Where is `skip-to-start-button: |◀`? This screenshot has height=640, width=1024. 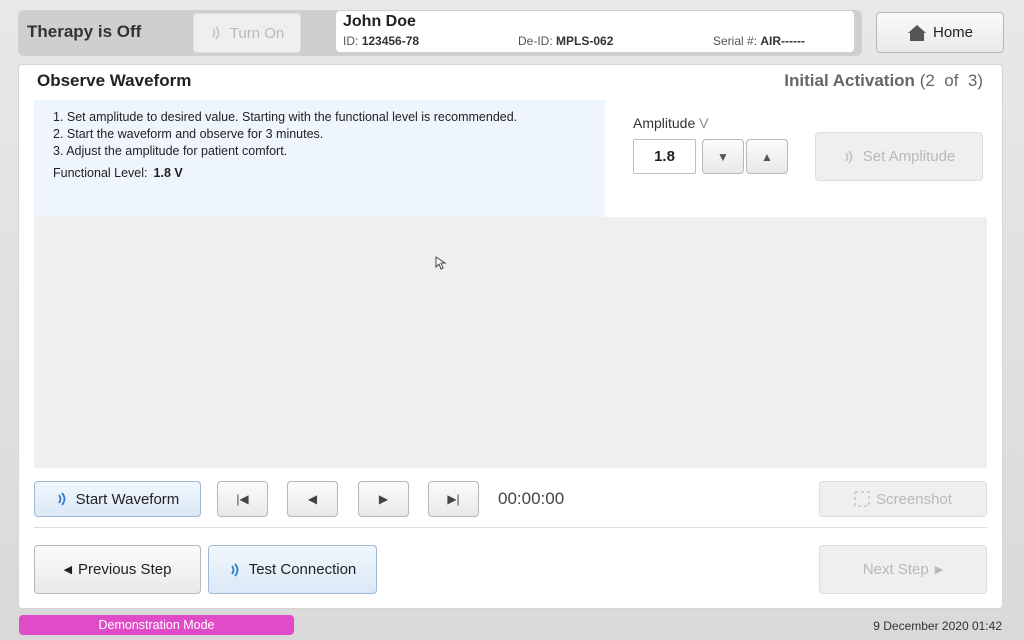 skip-to-start-button: |◀ is located at coordinates (242, 499).